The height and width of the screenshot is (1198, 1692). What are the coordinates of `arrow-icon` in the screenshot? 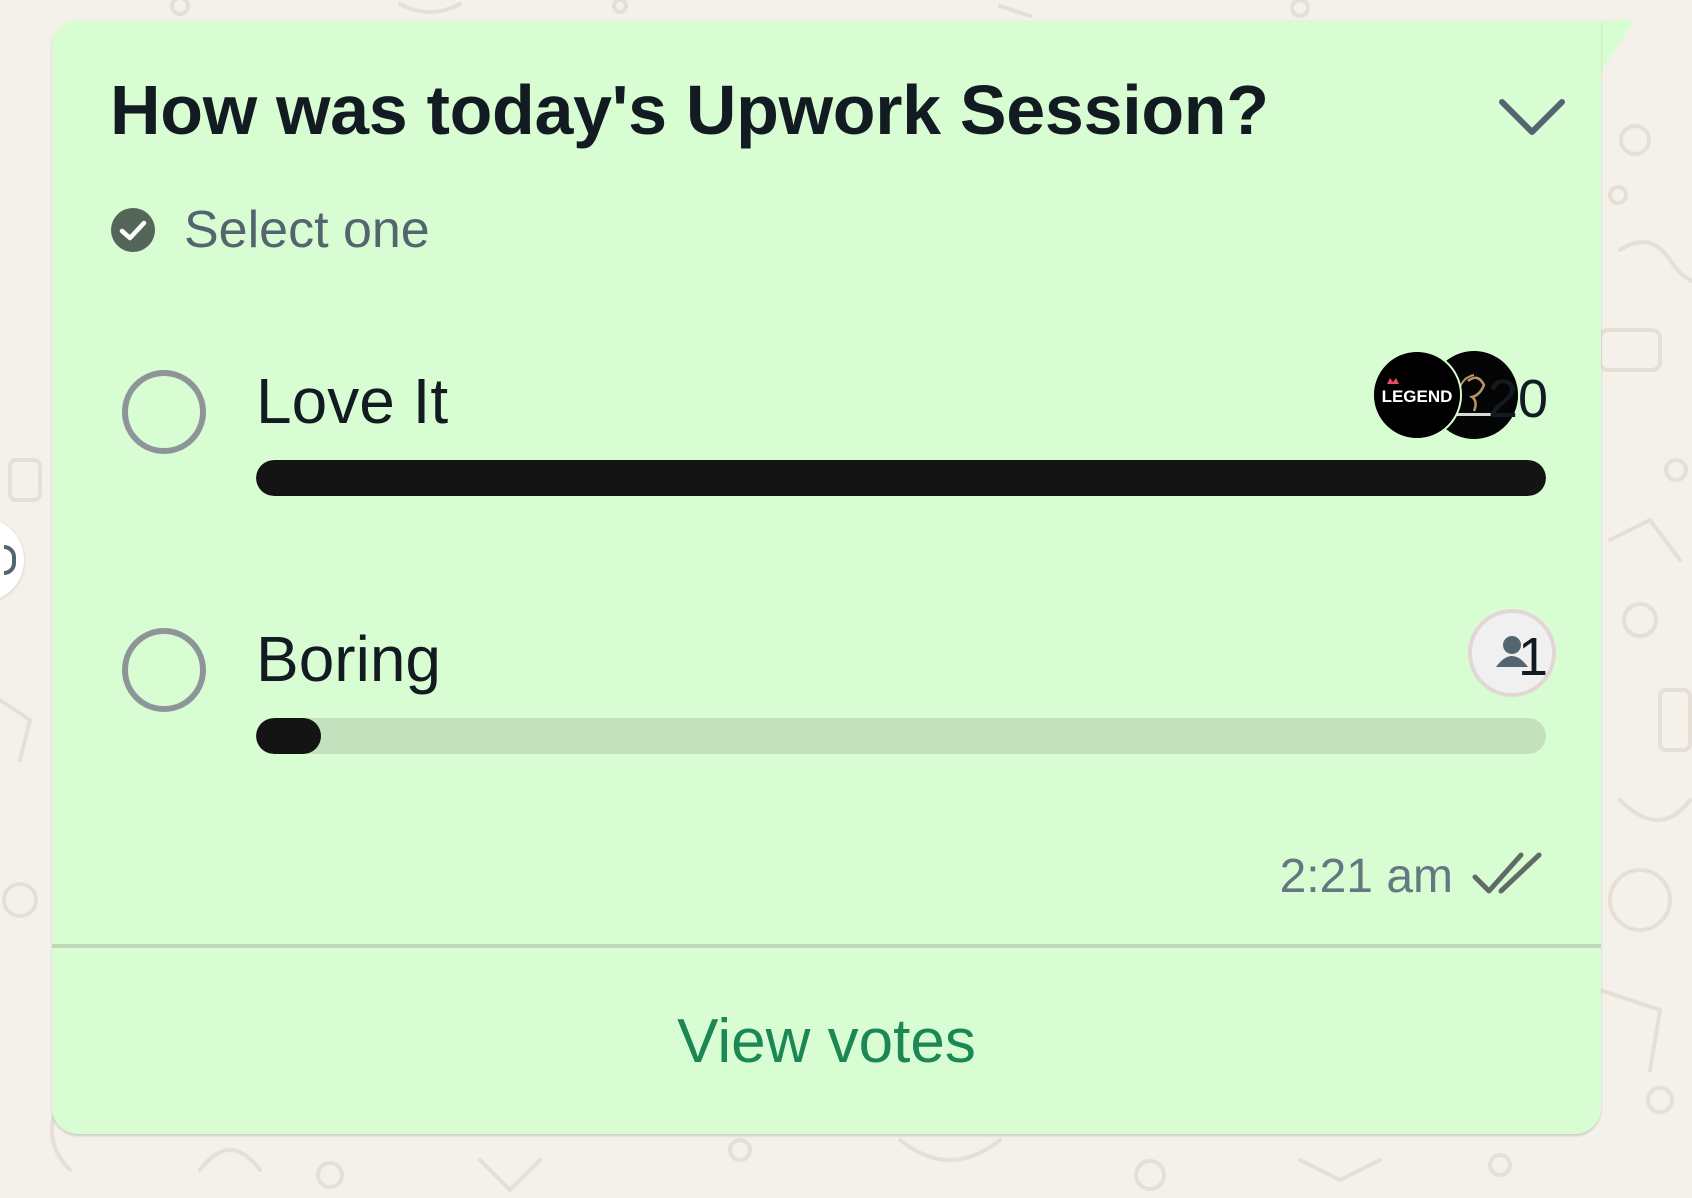 It's located at (10, 560).